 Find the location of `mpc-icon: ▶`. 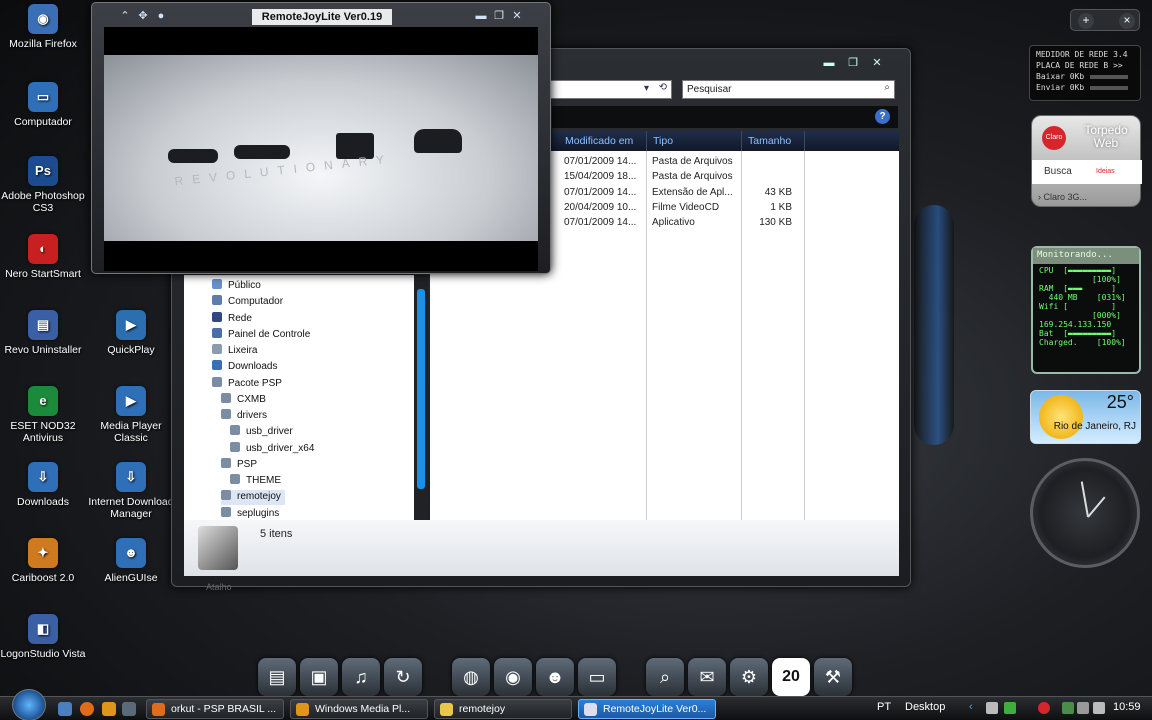

mpc-icon: ▶ is located at coordinates (131, 401).